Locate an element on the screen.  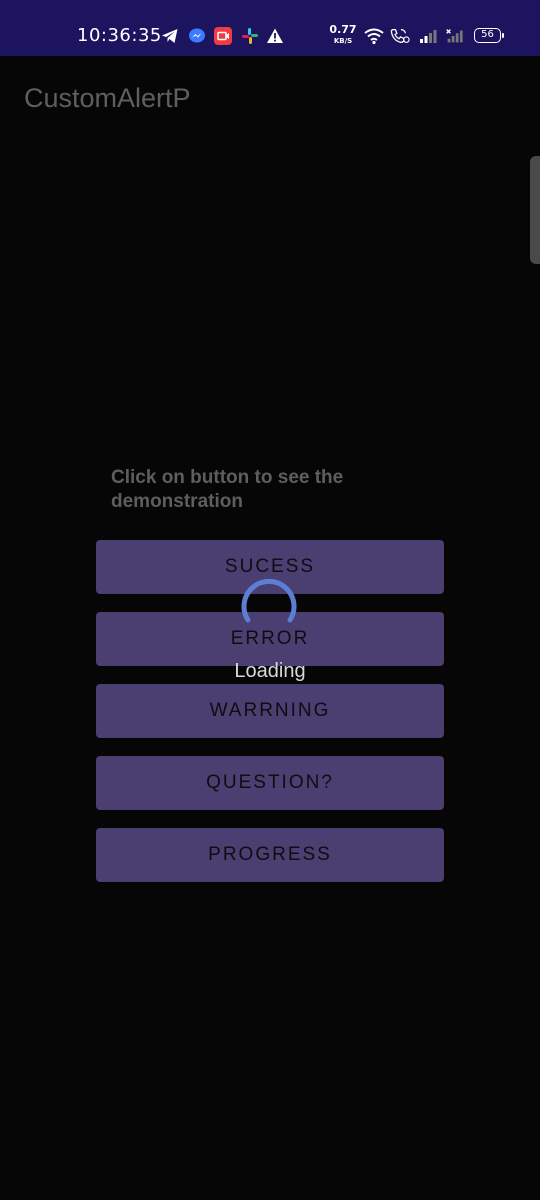
volte-call-icon is located at coordinates (400, 36).